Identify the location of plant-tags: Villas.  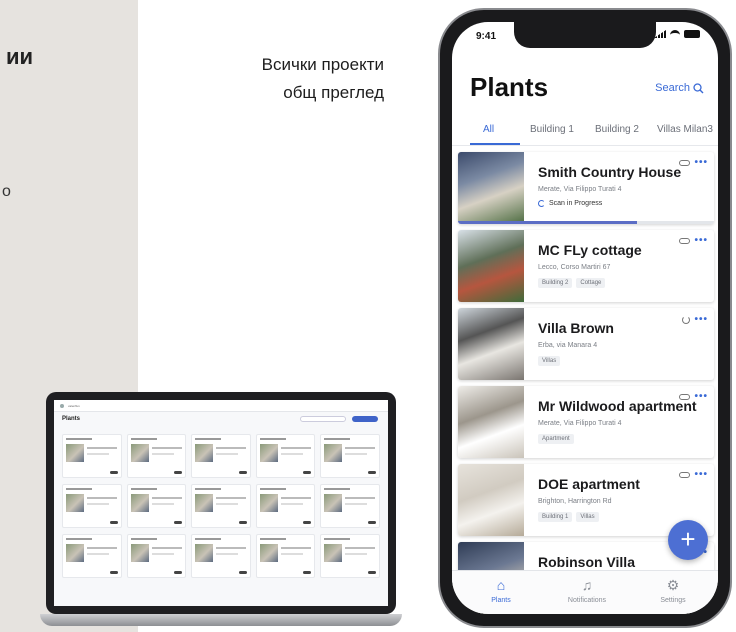
(549, 361).